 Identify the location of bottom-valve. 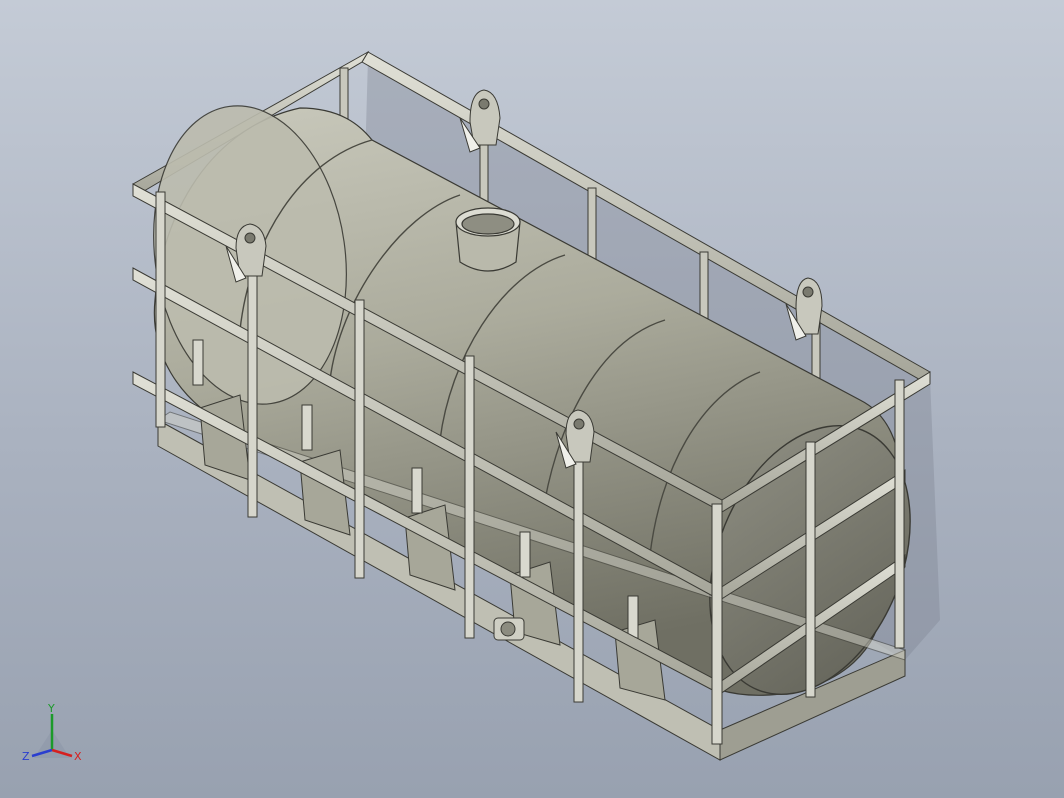
(509, 629).